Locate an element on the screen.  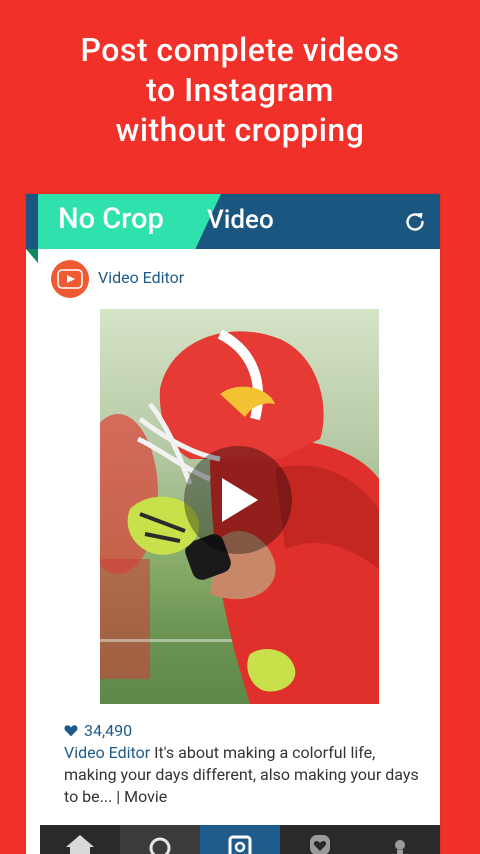
no-crop-tag: No Crop is located at coordinates (129, 221).